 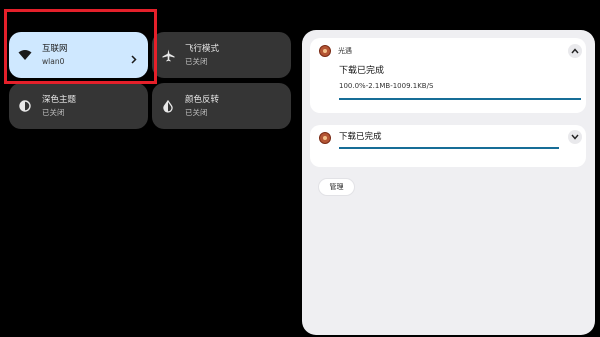 I want to click on tile-subtitle: wlan0, so click(x=53, y=61).